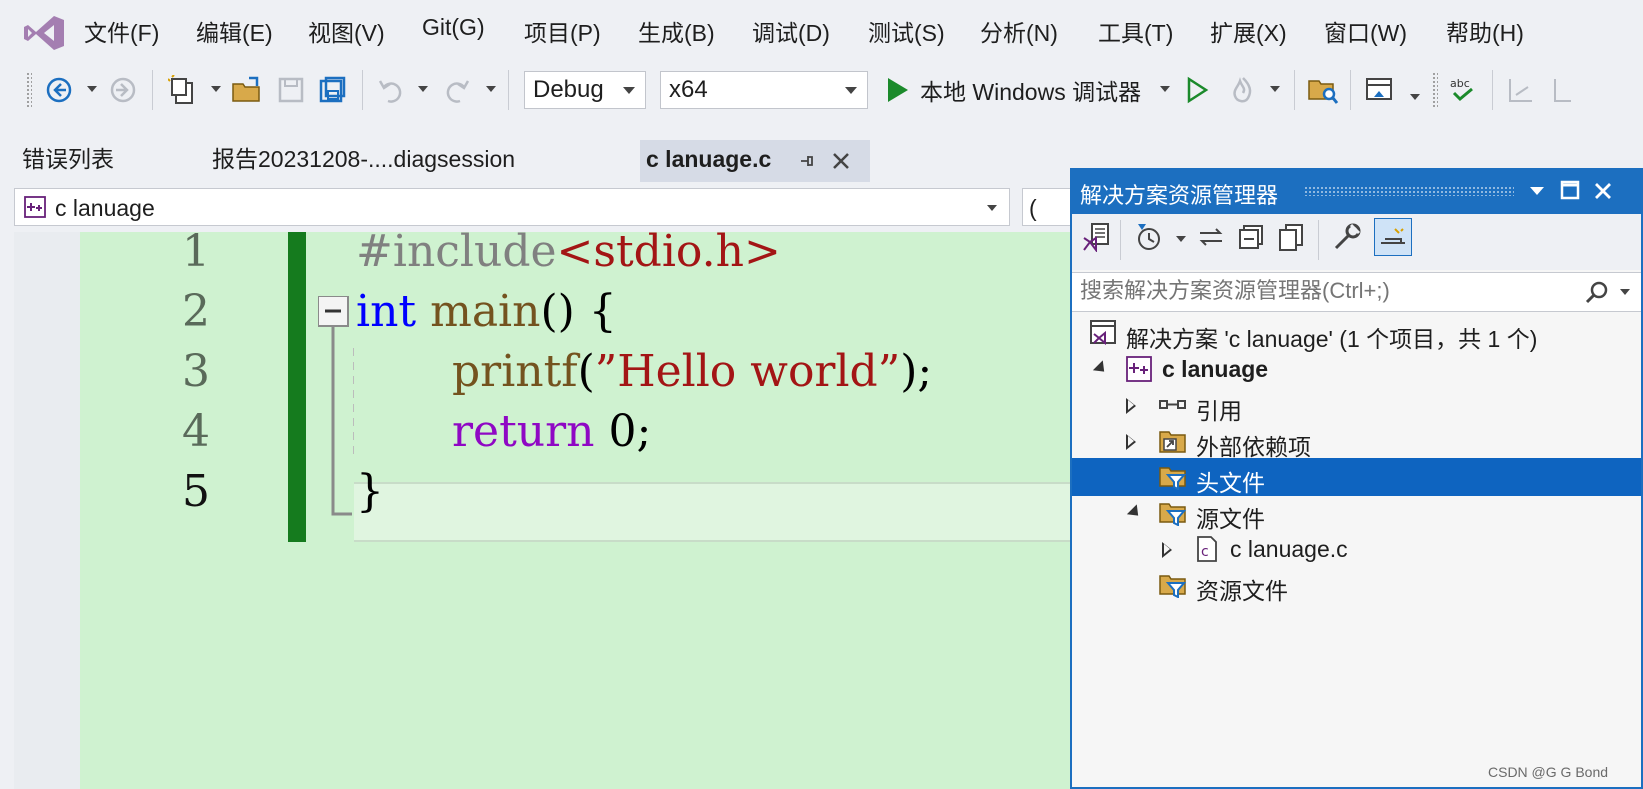 The image size is (1643, 789). What do you see at coordinates (491, 89) in the screenshot?
I see `redo-dropdown-icon` at bounding box center [491, 89].